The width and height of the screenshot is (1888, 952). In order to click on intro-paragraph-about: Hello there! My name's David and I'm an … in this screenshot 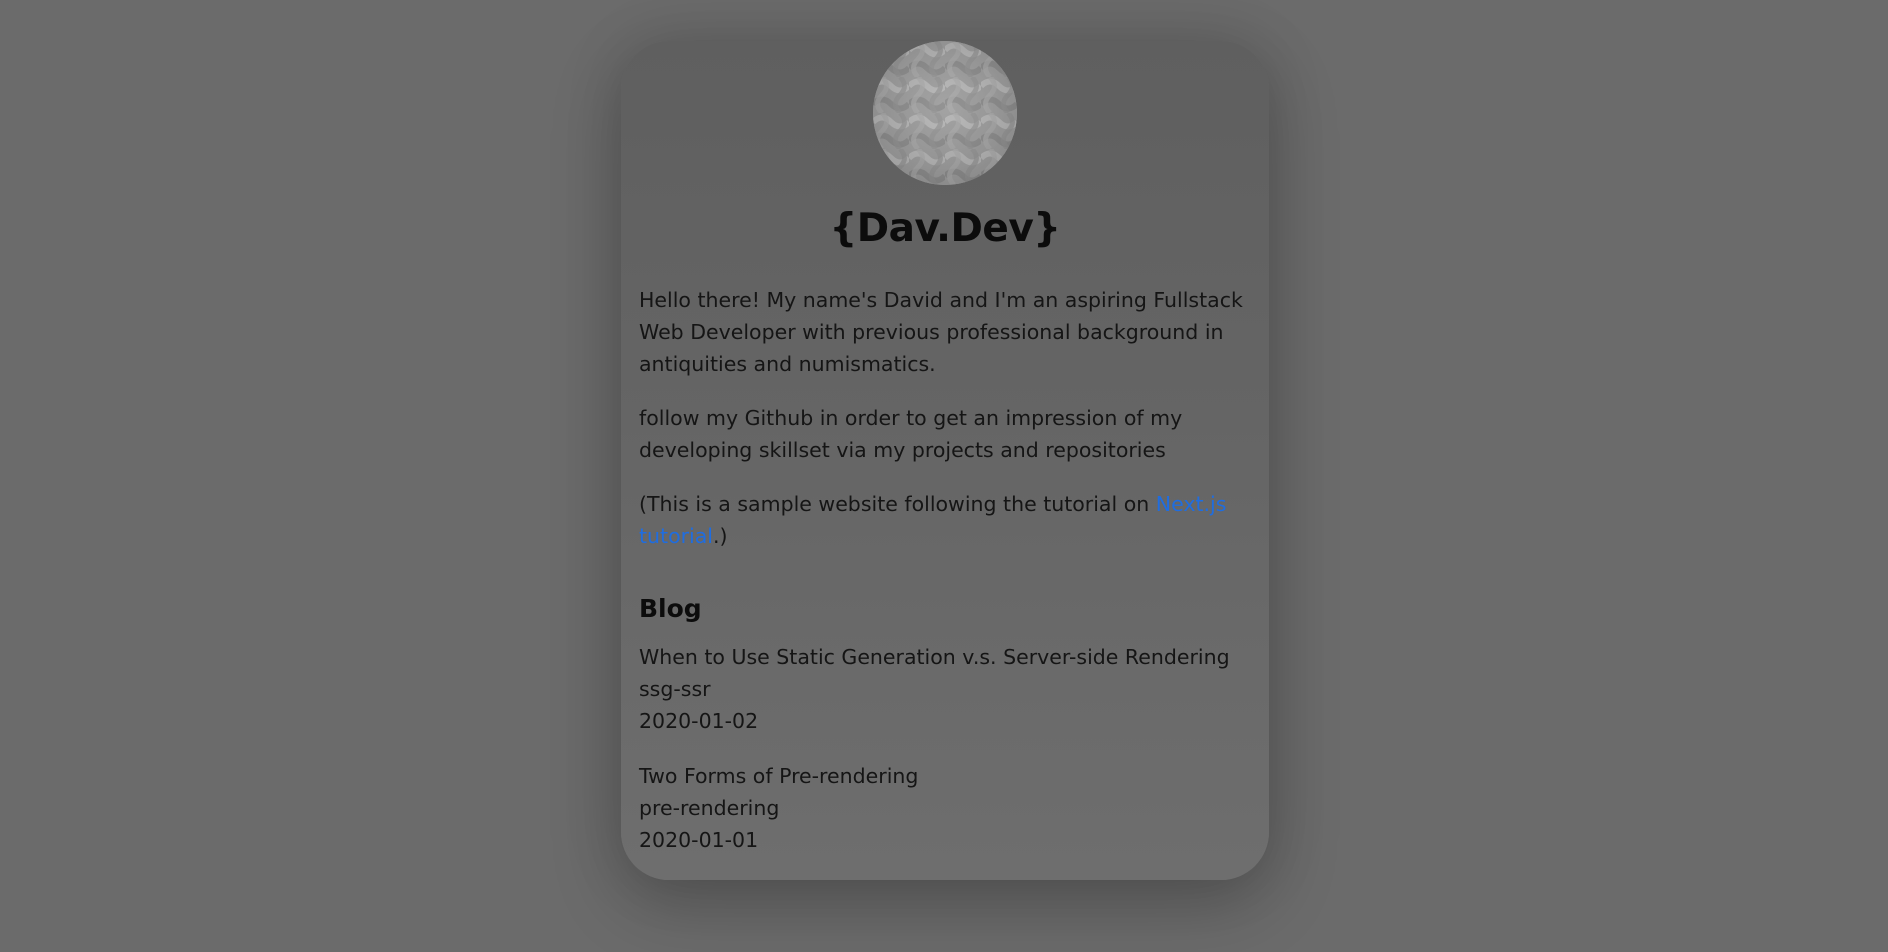, I will do `click(941, 331)`.